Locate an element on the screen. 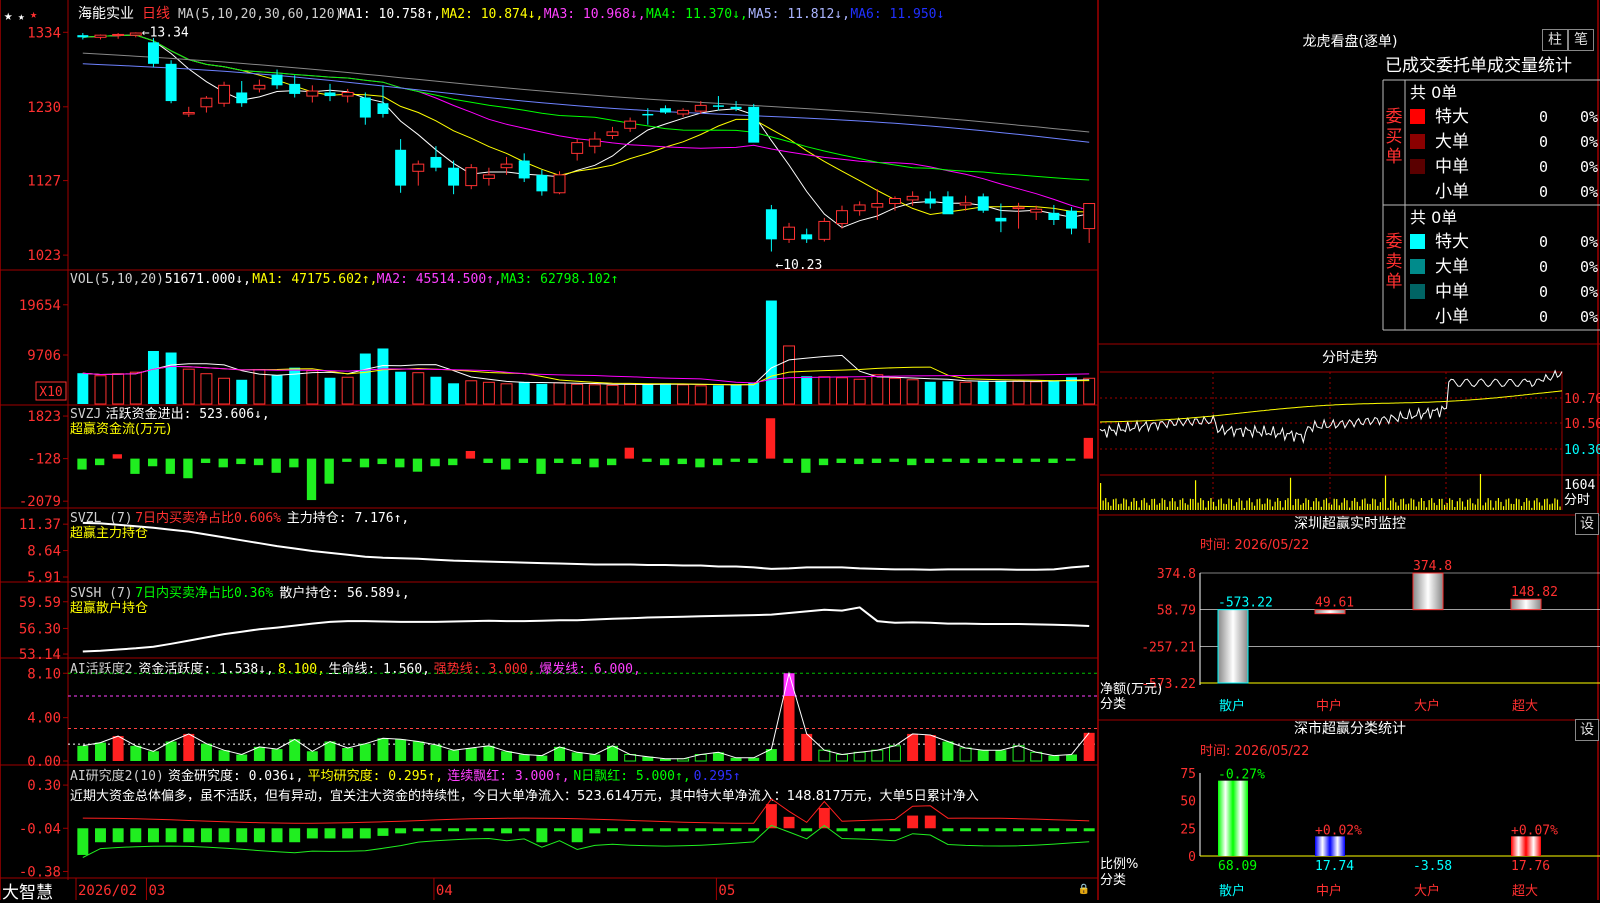 Image resolution: width=1600 pixels, height=903 pixels. intraday-title: 分时走势 is located at coordinates (1350, 358).